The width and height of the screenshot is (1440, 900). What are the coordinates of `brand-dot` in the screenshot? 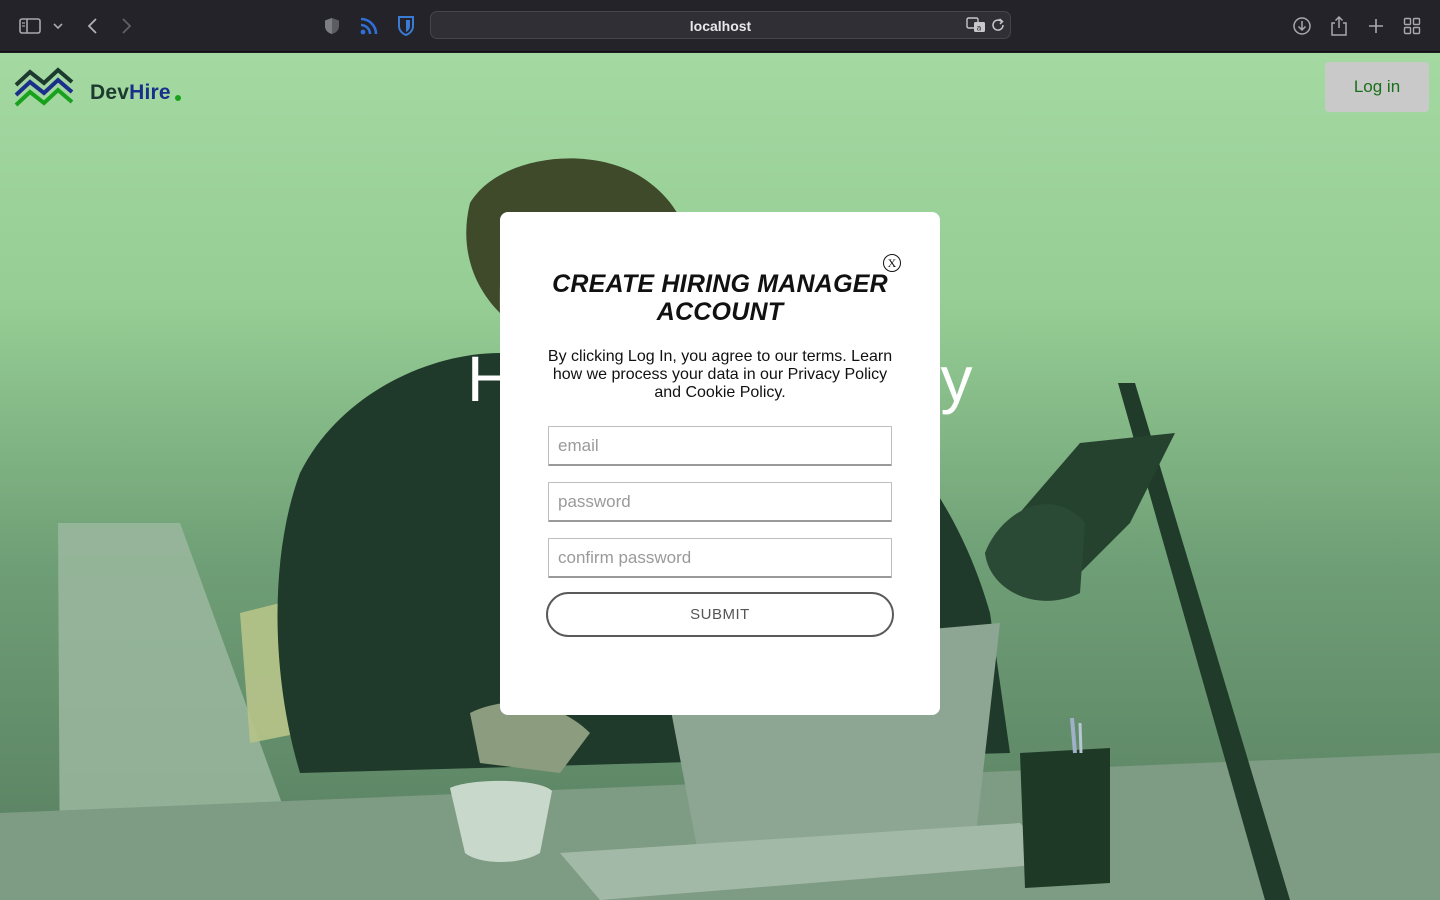 It's located at (177, 97).